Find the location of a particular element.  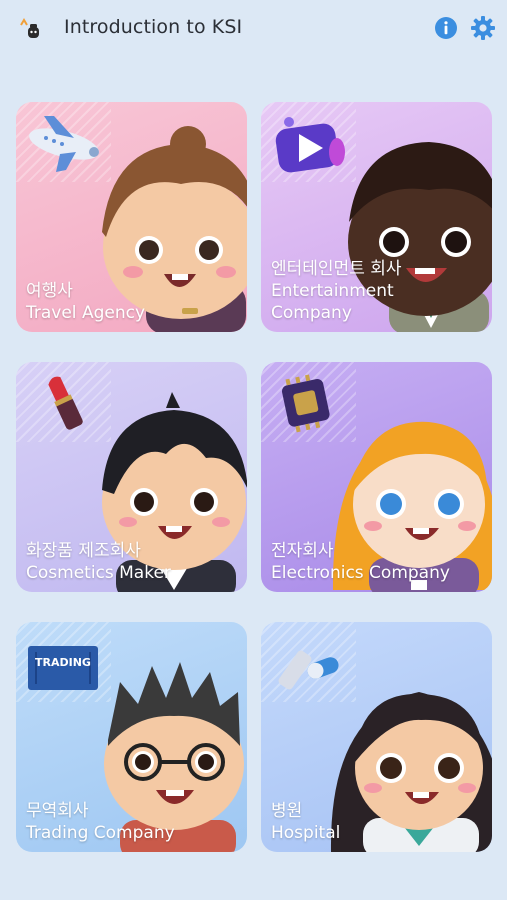

card-label-korean: 엔터테인먼트 회사 is located at coordinates (336, 269).